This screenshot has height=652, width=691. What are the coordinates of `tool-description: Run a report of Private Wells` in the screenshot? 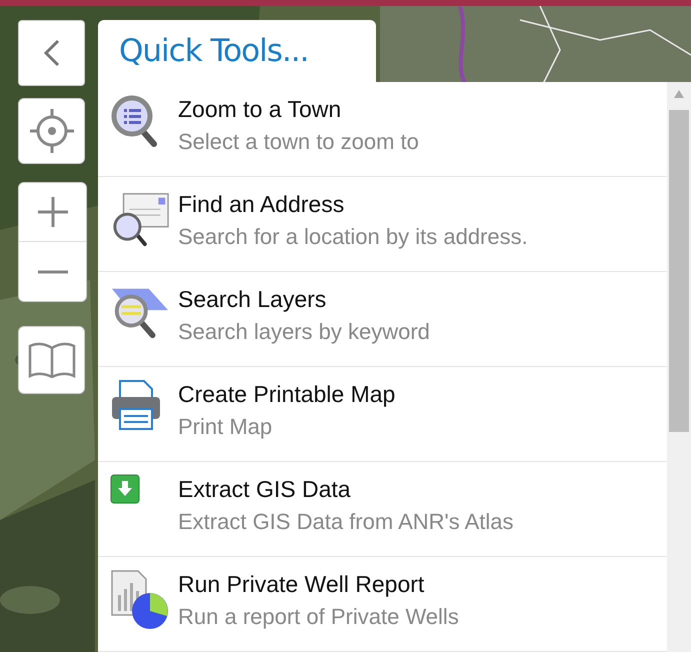 It's located at (318, 617).